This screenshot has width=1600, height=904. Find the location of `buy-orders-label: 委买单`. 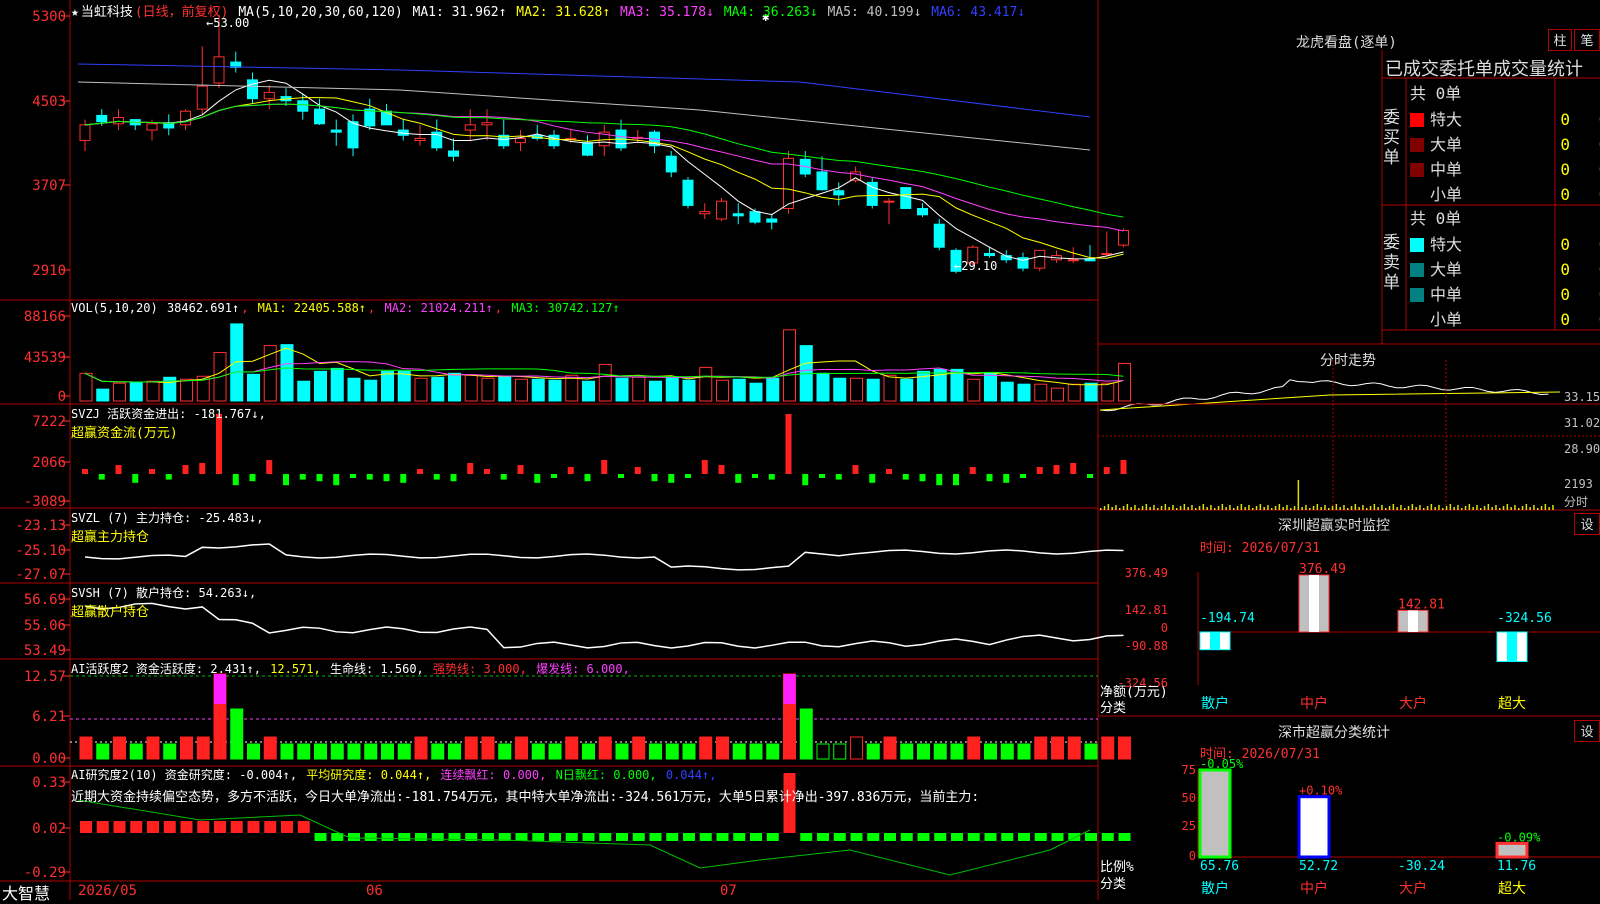

buy-orders-label: 委买单 is located at coordinates (1391, 138).